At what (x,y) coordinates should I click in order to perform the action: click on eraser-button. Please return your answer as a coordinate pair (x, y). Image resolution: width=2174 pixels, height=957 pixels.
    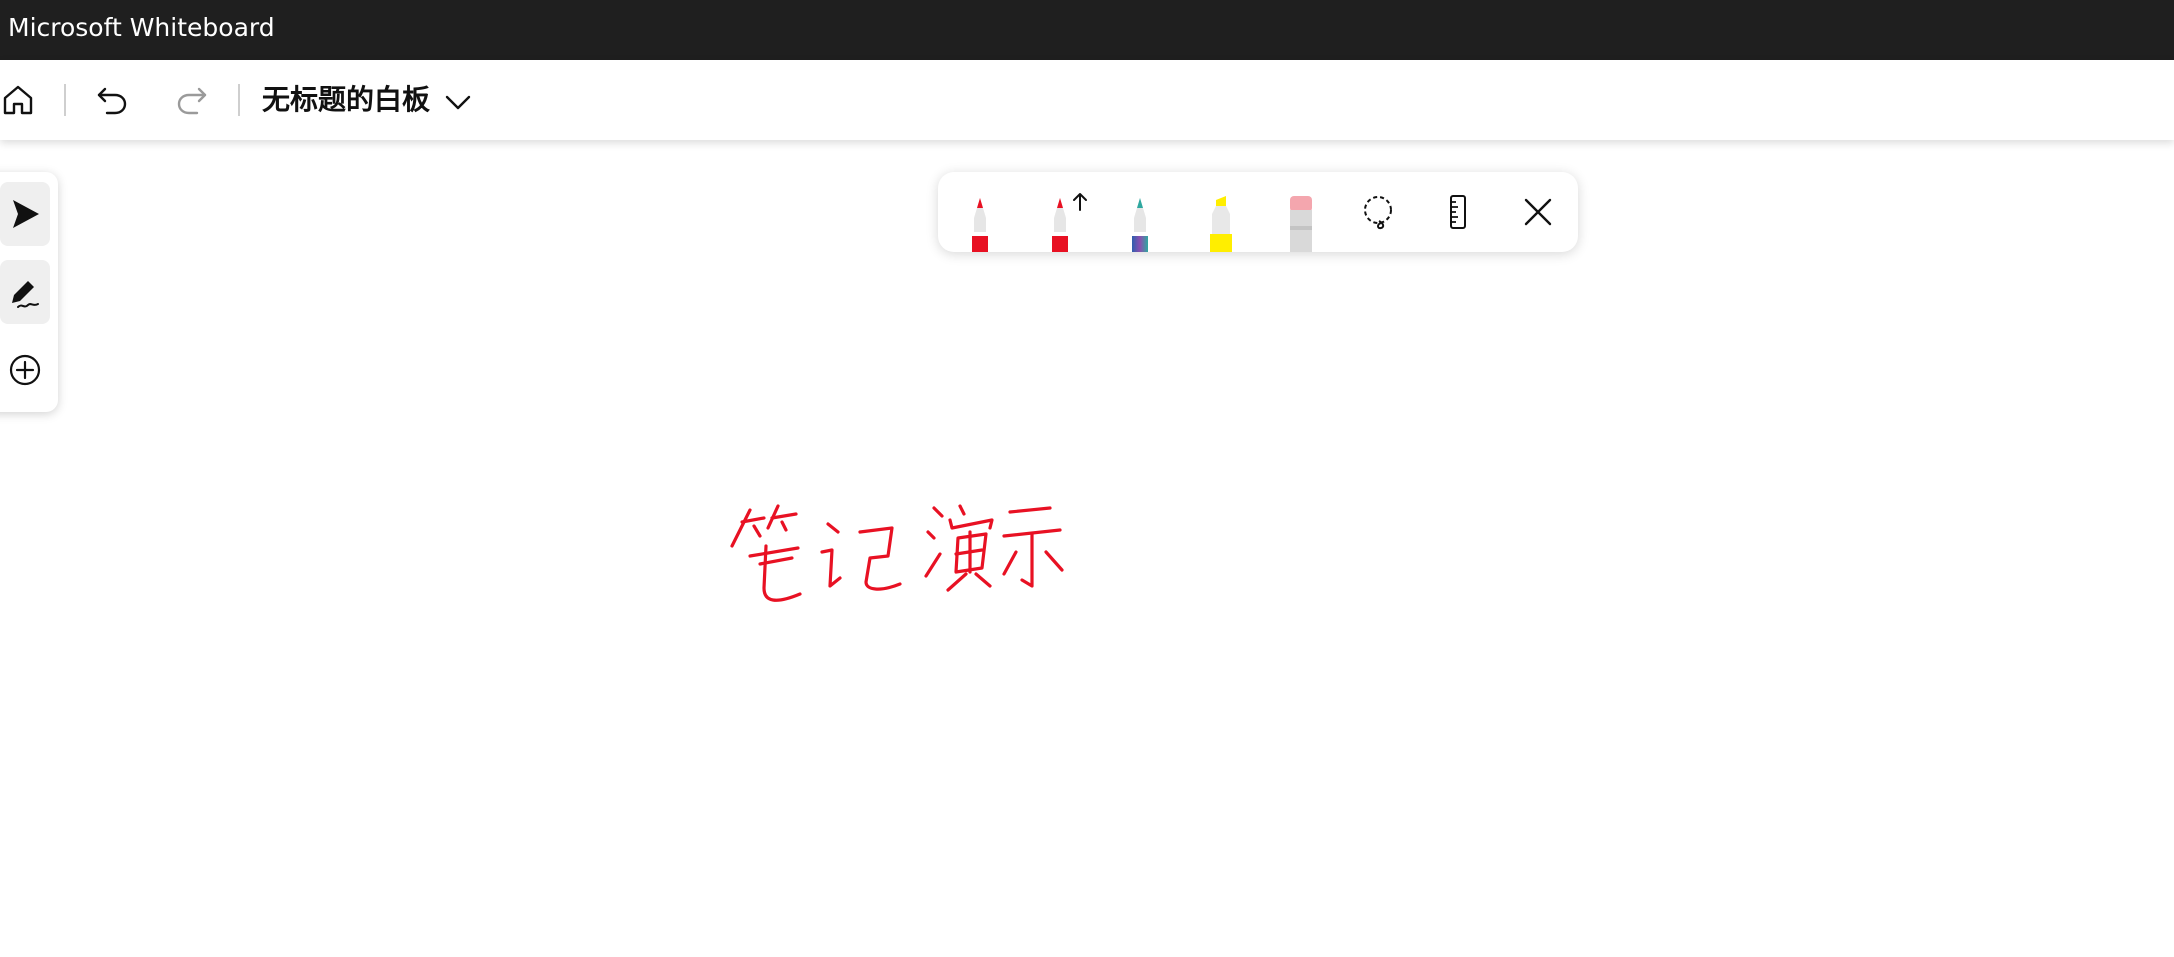
    Looking at the image, I should click on (1300, 222).